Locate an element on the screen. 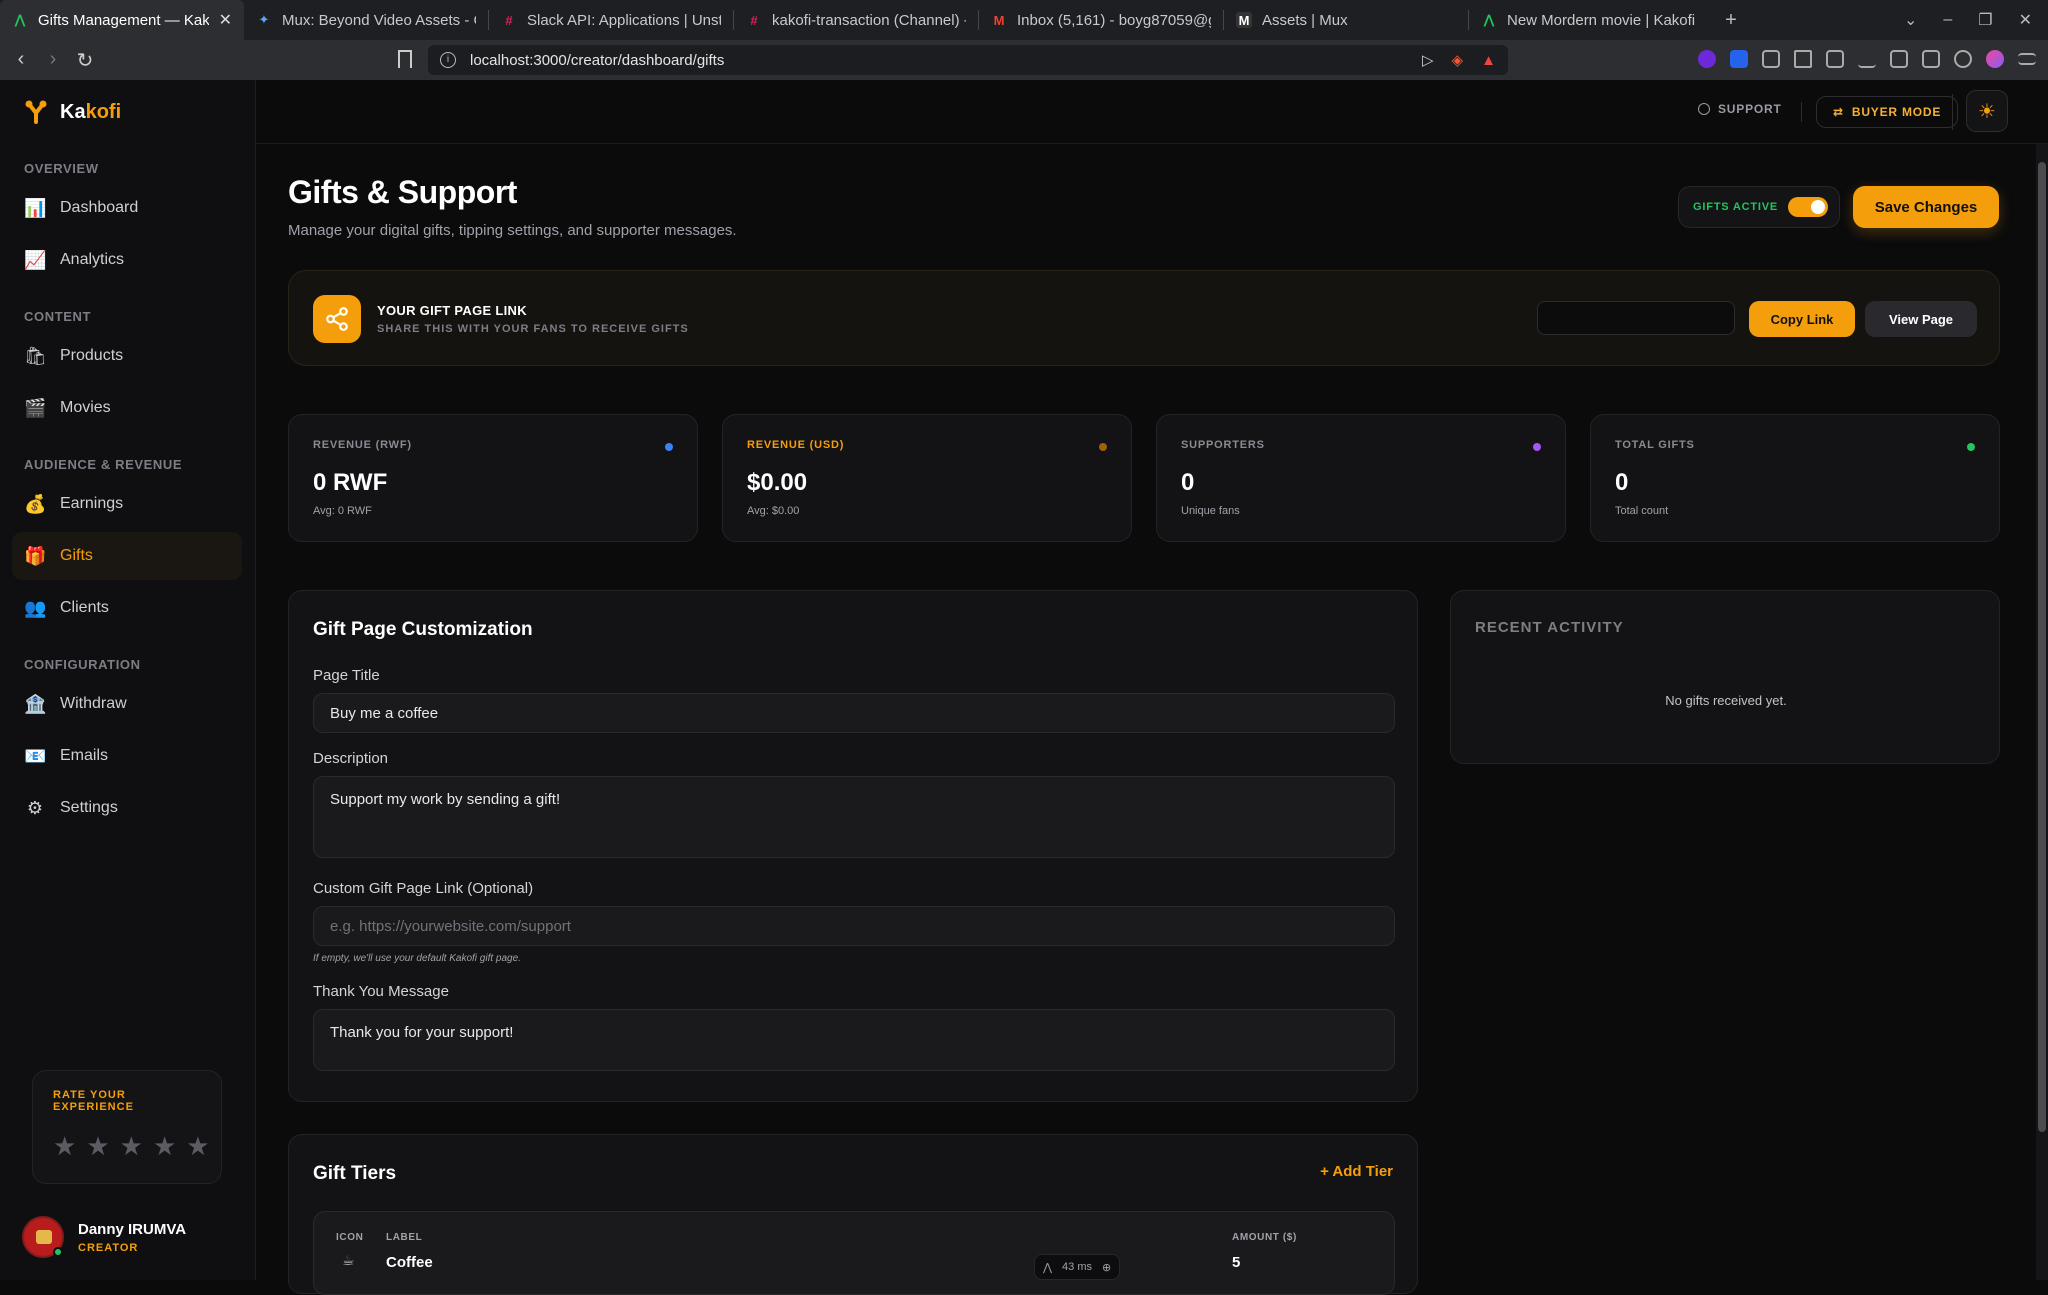 The height and width of the screenshot is (1295, 2048). sidebar-item-settings: ⚙ Settings is located at coordinates (127, 808).